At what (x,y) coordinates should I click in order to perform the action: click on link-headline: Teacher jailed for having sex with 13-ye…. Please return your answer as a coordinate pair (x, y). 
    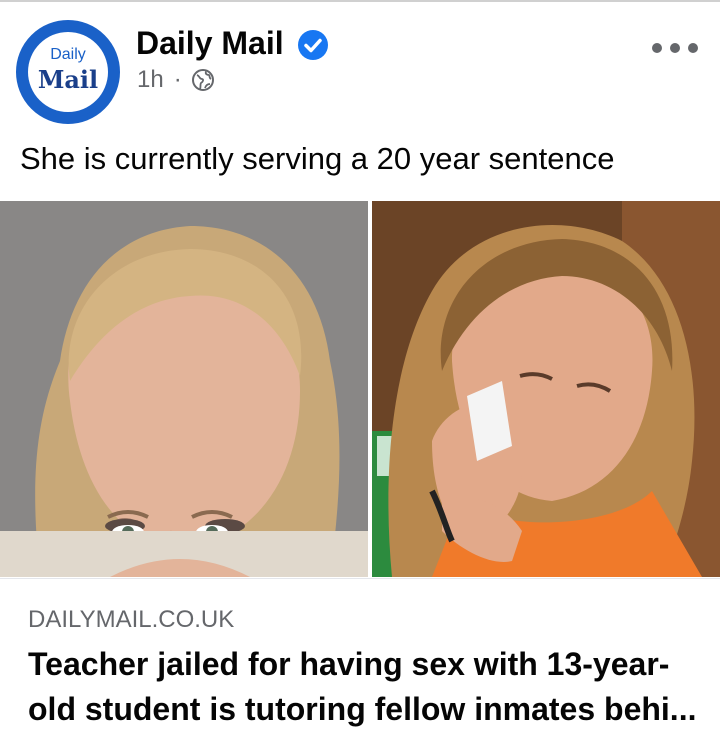
    Looking at the image, I should click on (363, 687).